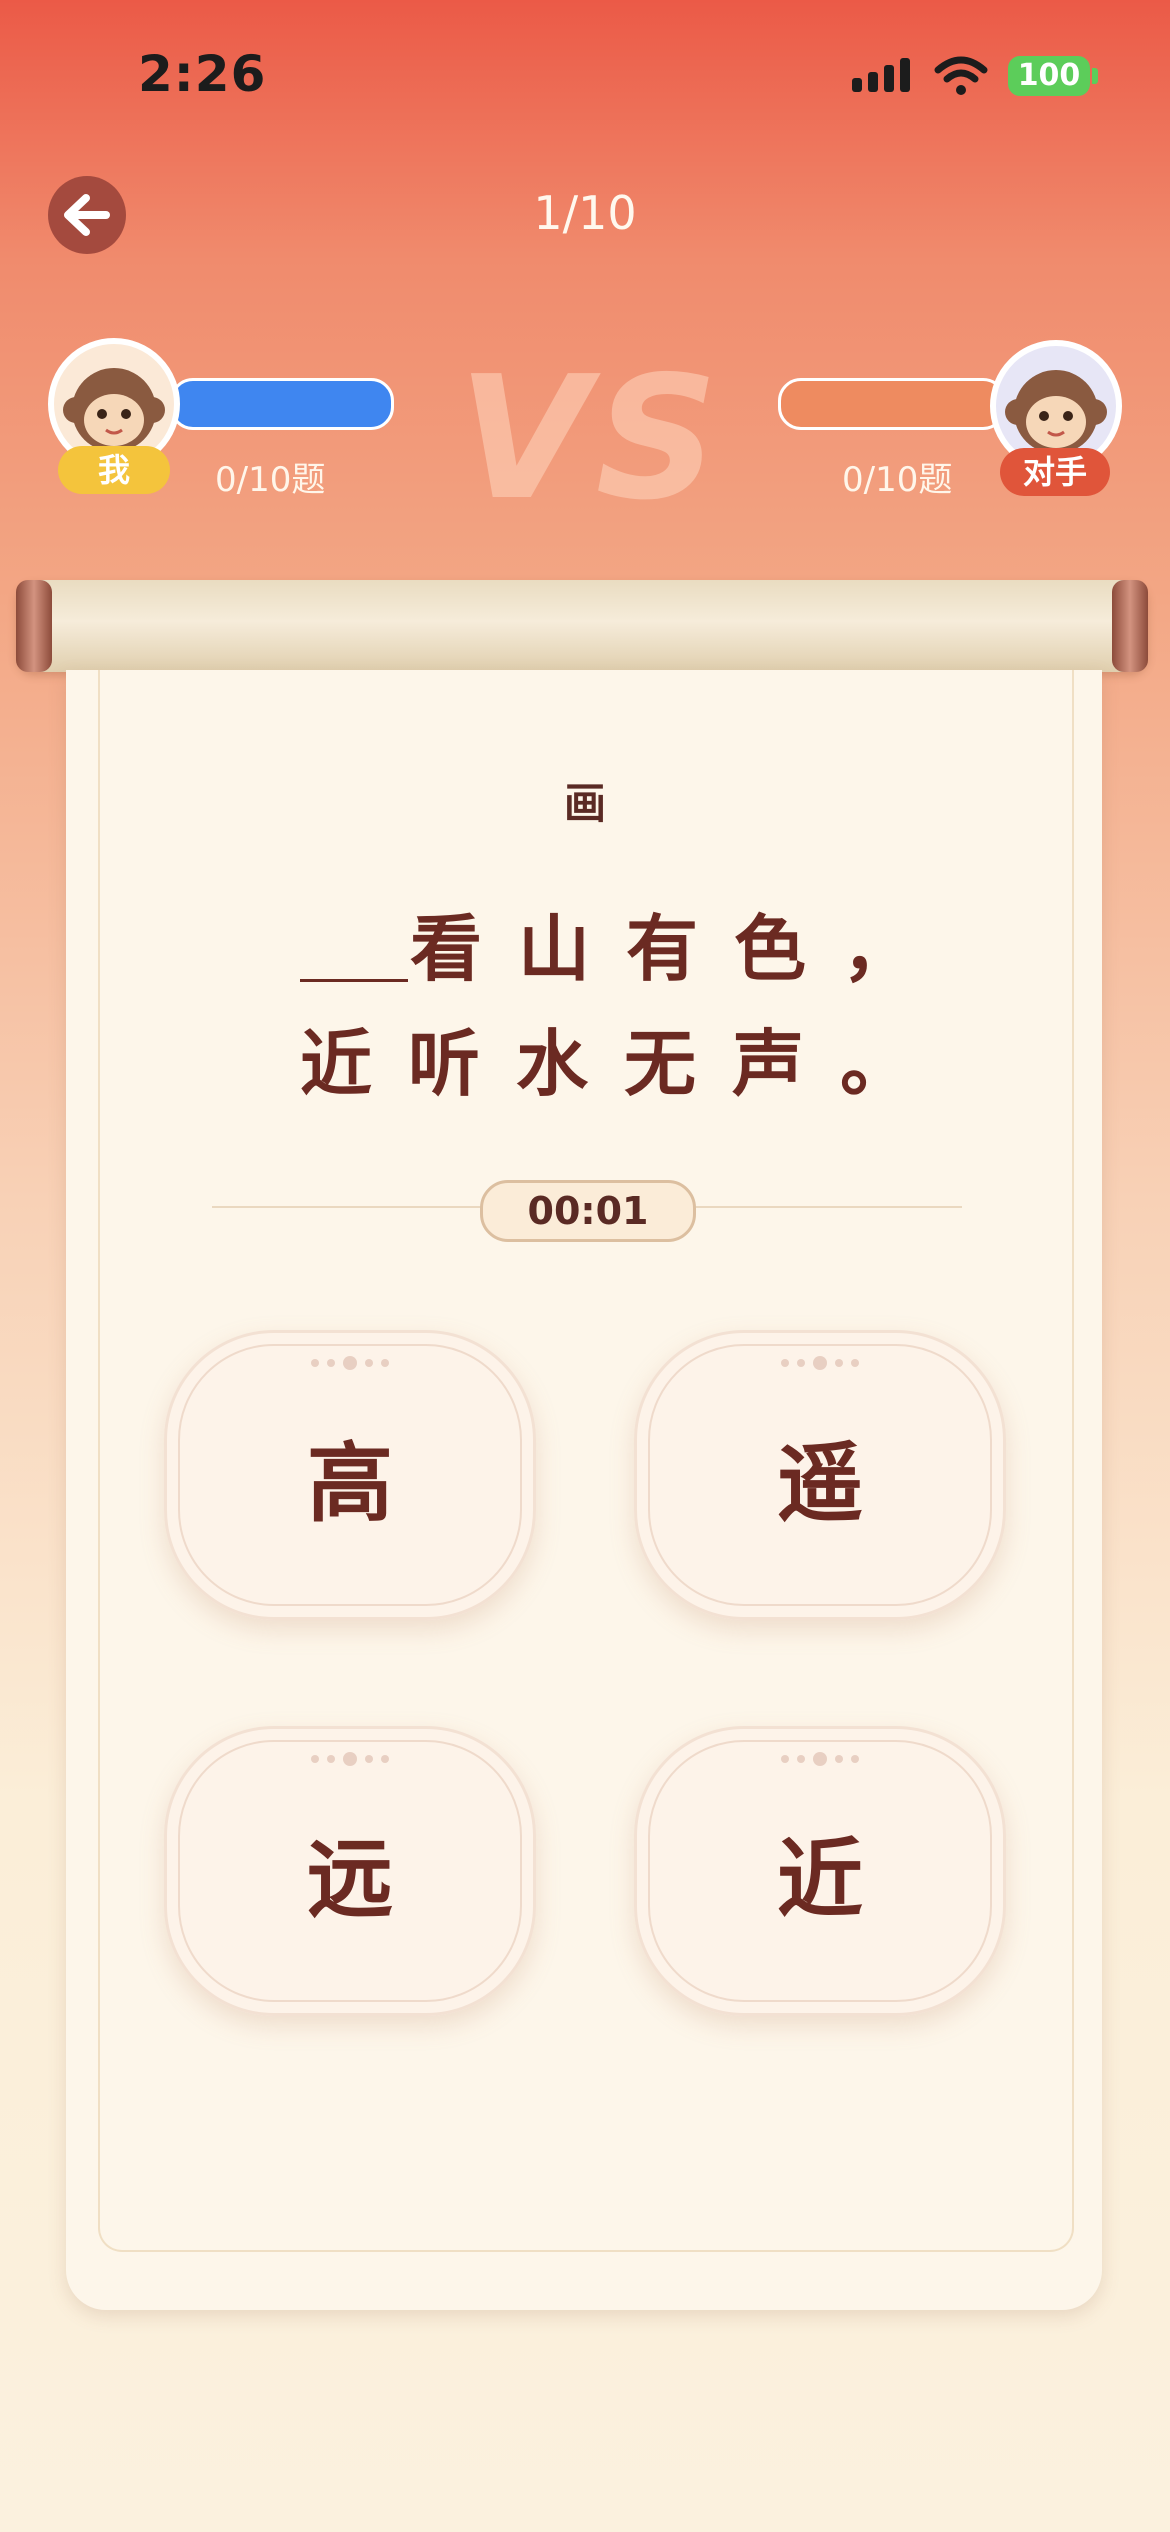 The width and height of the screenshot is (1170, 2532). Describe the element at coordinates (202, 74) in the screenshot. I see `status-time: 2:26` at that location.